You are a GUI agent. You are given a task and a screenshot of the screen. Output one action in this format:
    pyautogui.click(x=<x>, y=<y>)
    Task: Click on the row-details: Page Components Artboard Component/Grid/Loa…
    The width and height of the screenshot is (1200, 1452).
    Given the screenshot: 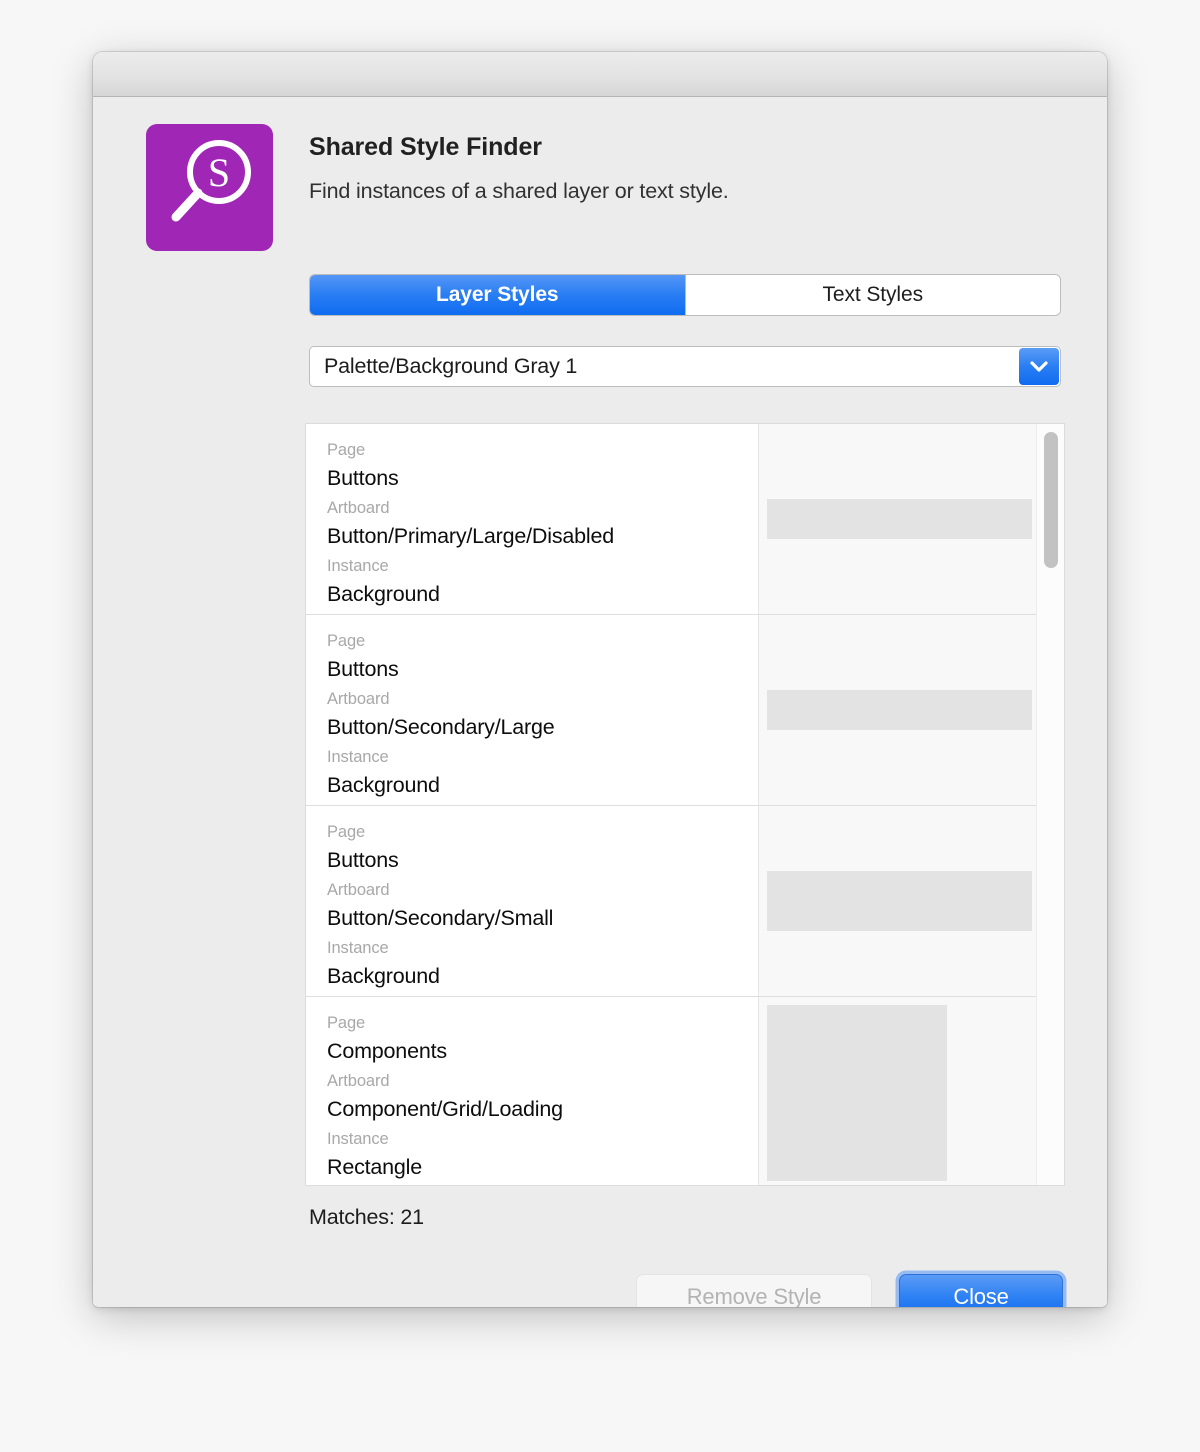 What is the action you would take?
    pyautogui.click(x=532, y=1091)
    